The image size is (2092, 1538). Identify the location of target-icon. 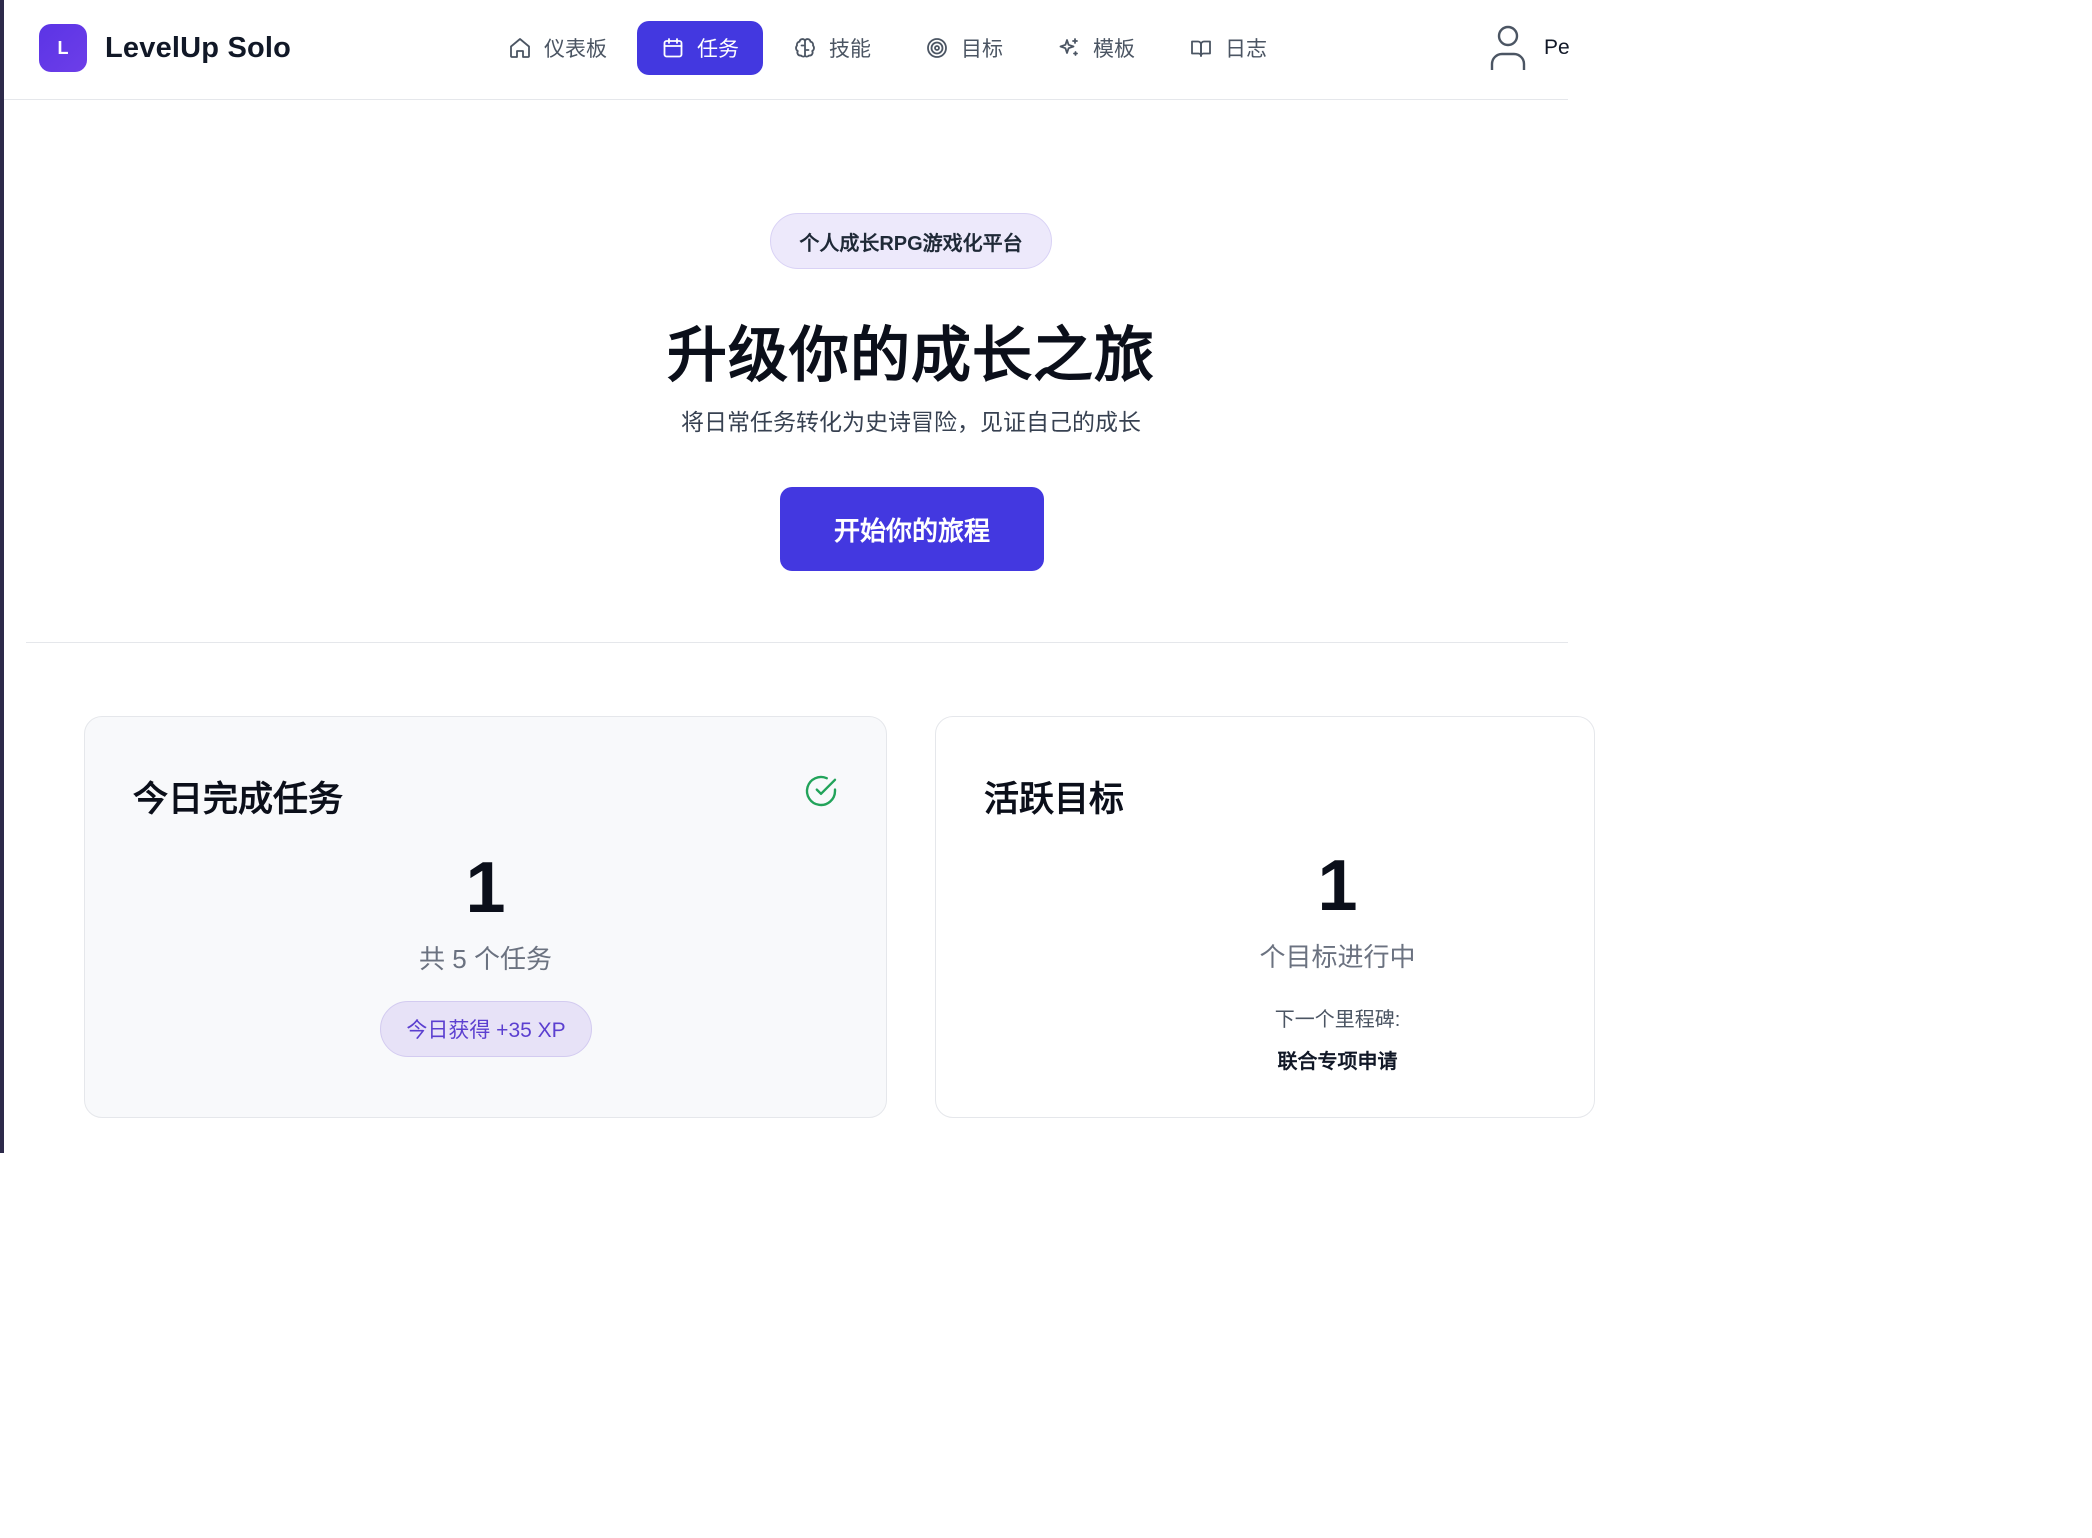
(937, 48).